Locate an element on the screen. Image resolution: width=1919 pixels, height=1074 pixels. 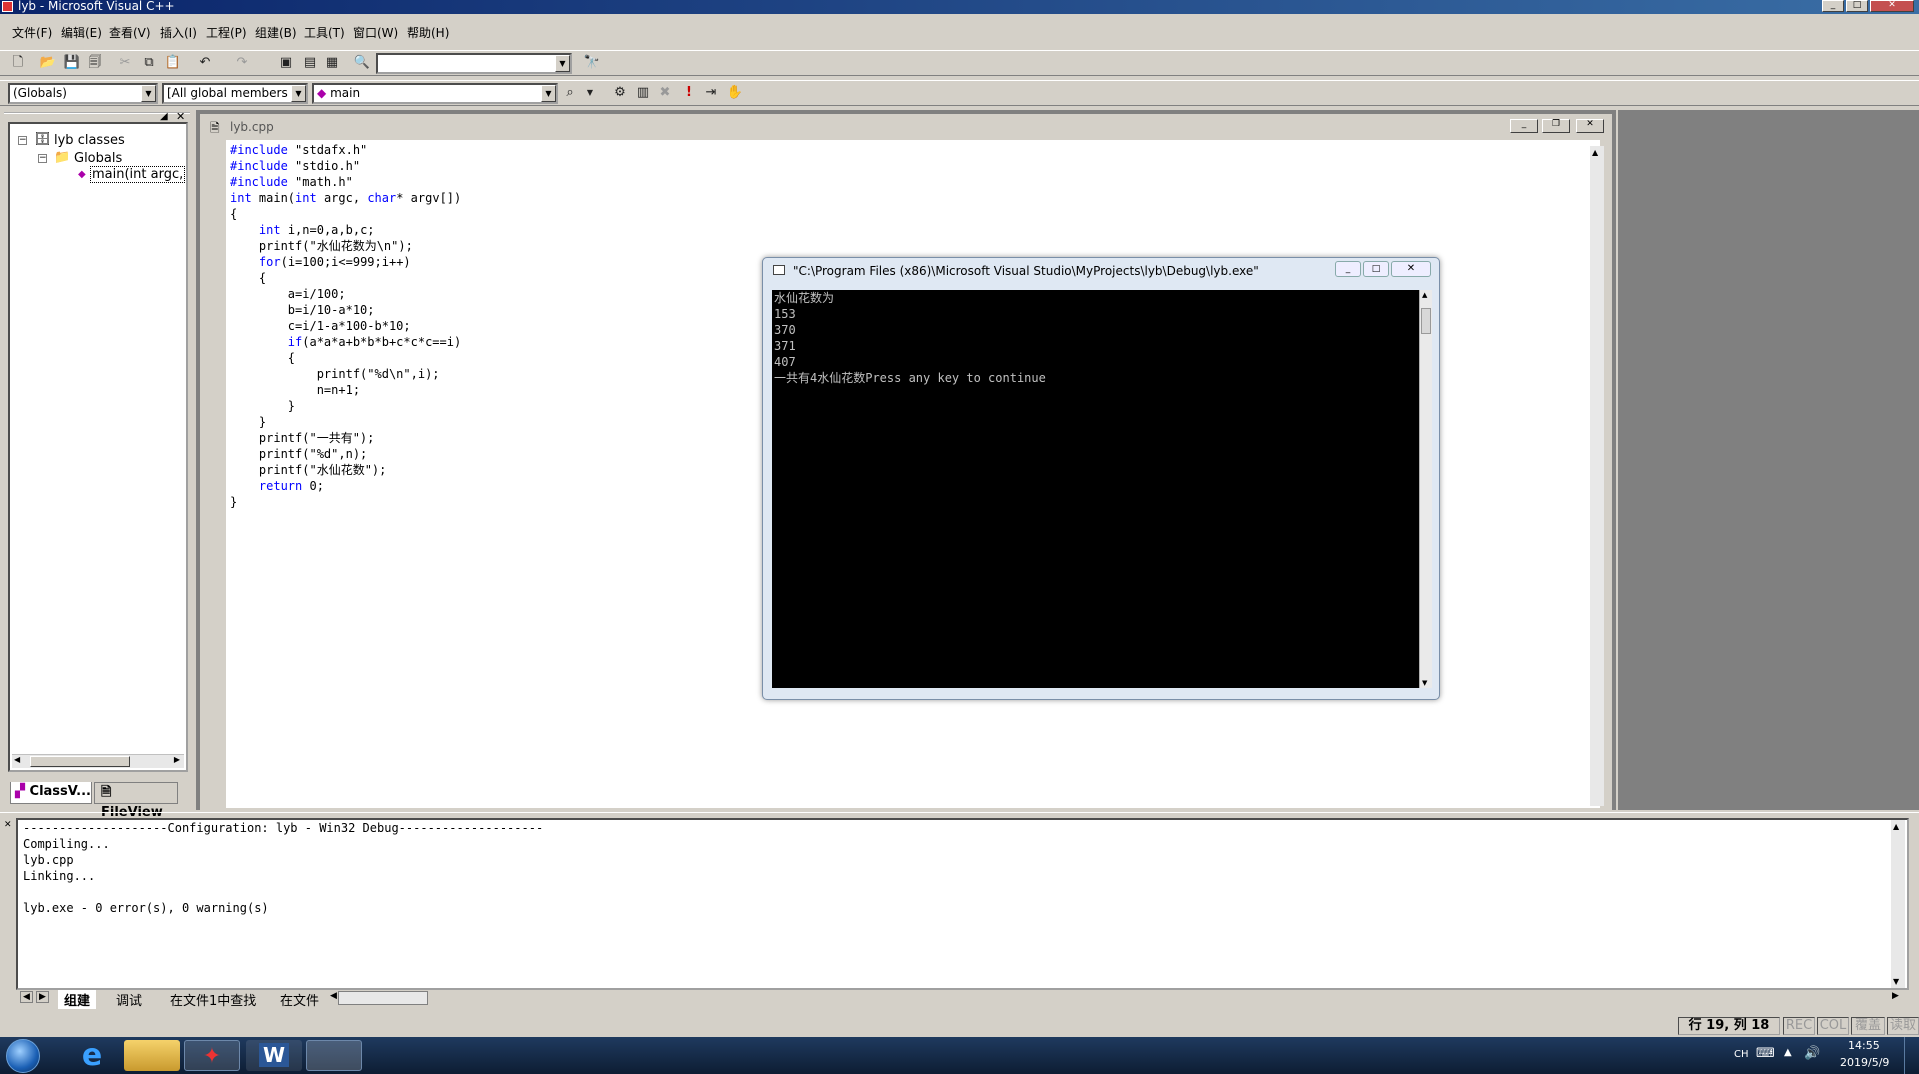
code-line: printf("%d",n); is located at coordinates (299, 454).